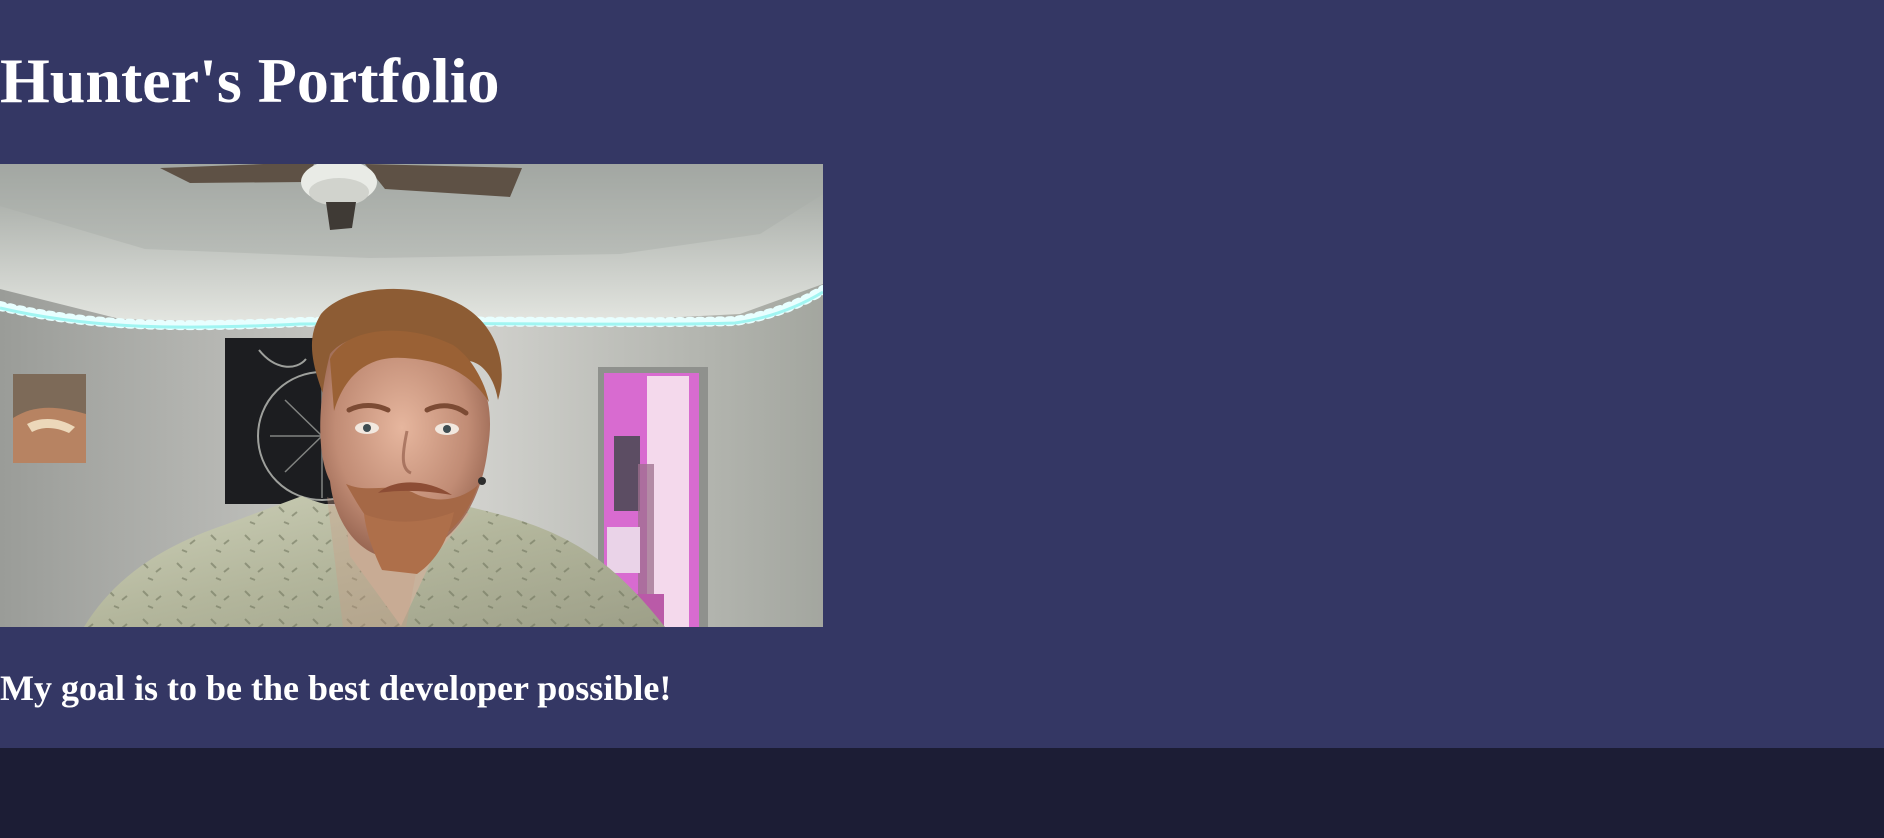 The width and height of the screenshot is (1884, 838). Describe the element at coordinates (250, 80) in the screenshot. I see `page-title: Hunter's Portfolio` at that location.